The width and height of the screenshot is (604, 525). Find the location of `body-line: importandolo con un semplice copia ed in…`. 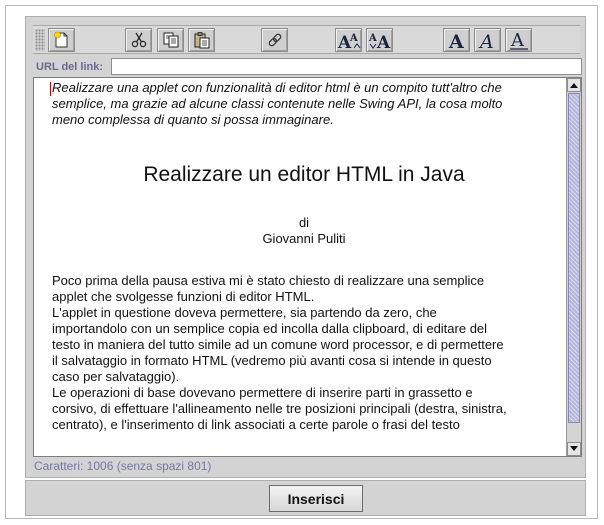

body-line: importandolo con un semplice copia ed in… is located at coordinates (270, 328).